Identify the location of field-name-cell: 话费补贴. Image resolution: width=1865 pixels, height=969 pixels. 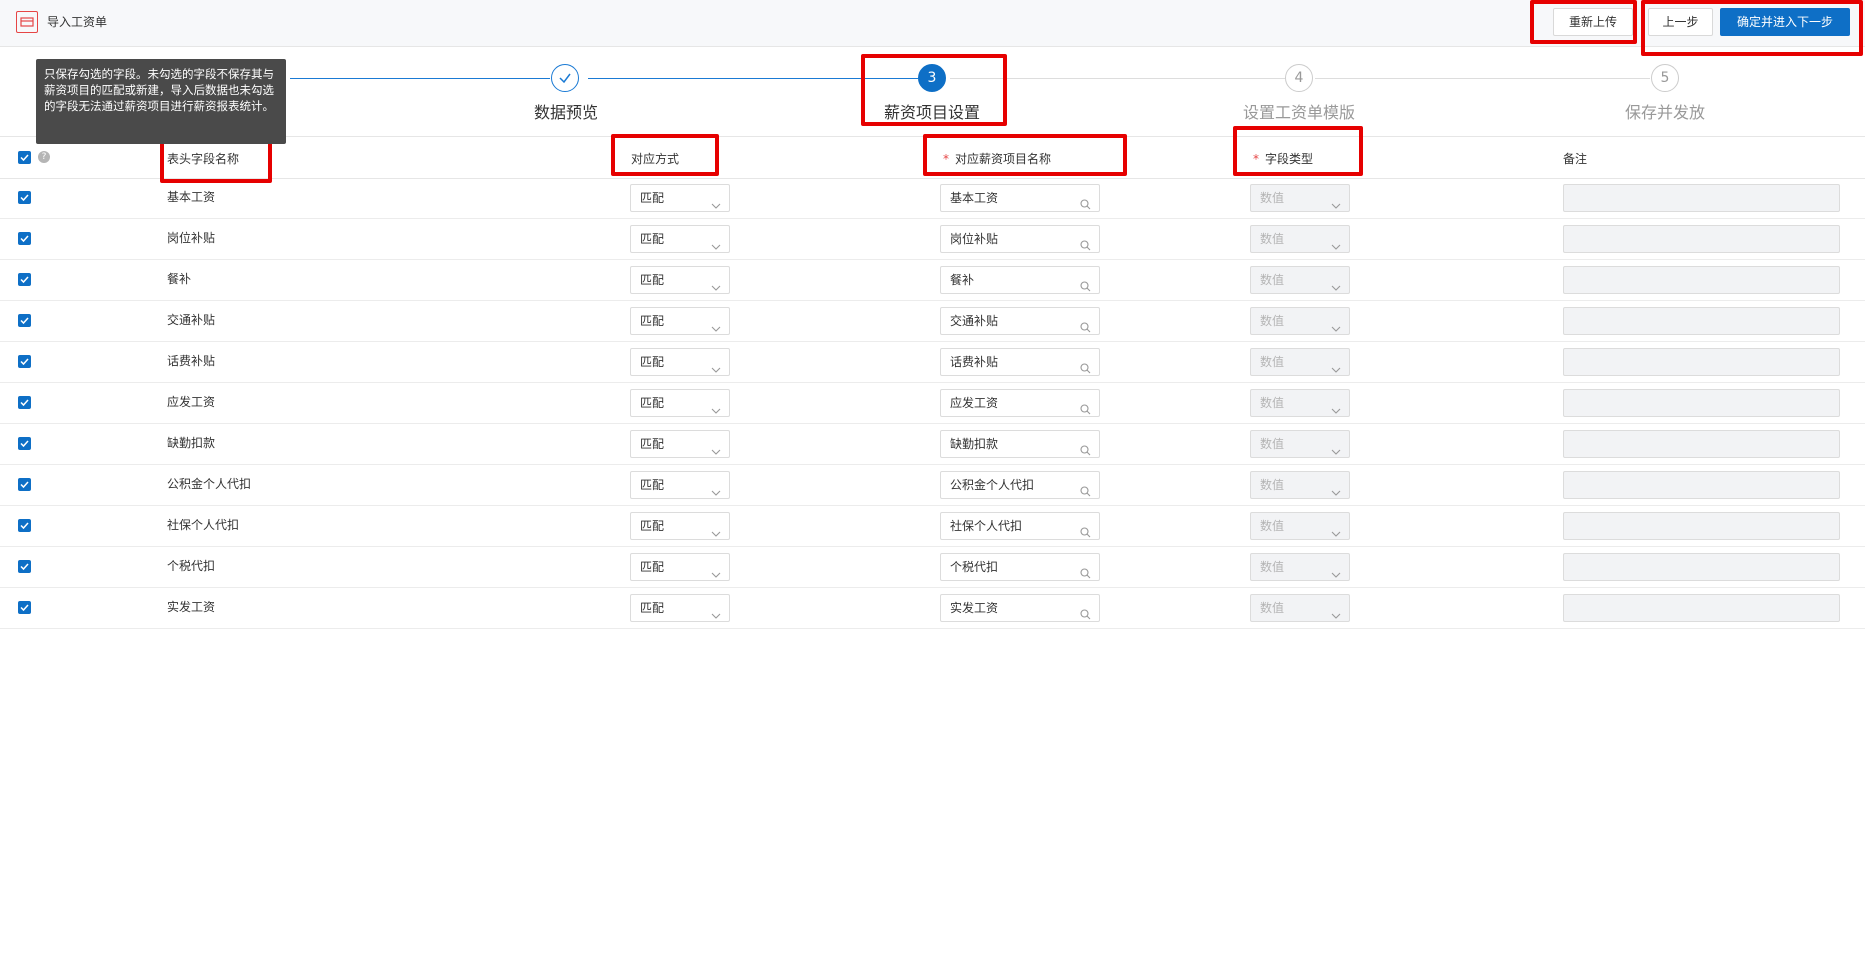
(191, 361).